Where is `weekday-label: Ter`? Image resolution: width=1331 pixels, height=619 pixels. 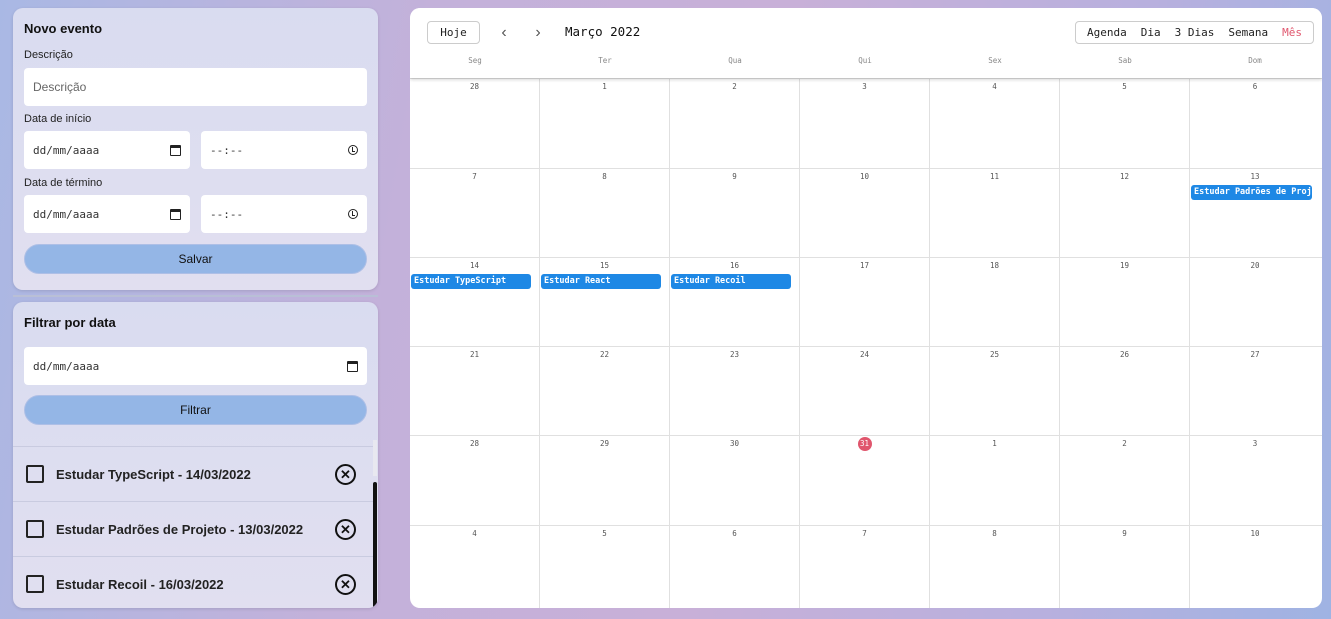 weekday-label: Ter is located at coordinates (605, 60).